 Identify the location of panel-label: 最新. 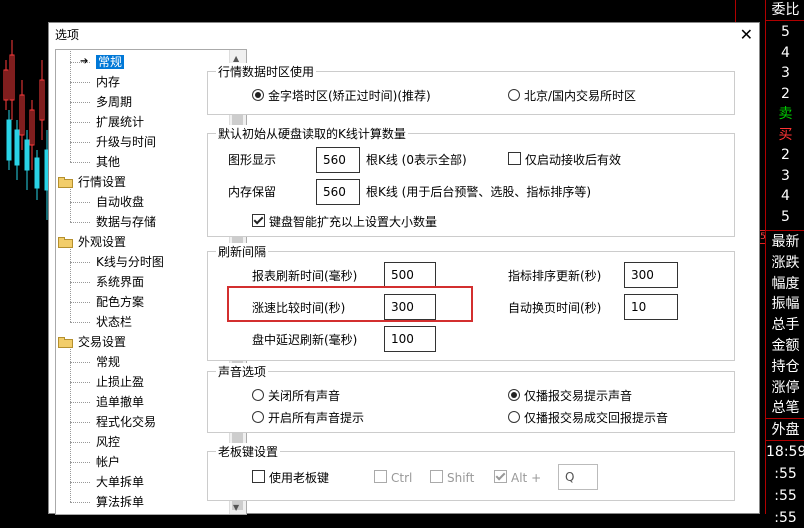
(785, 242).